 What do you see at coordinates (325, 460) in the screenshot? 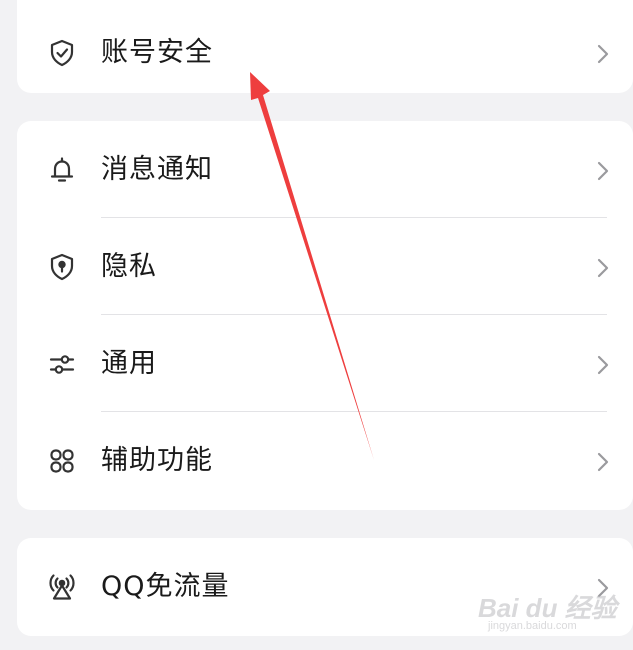
I see `settings-item-accessibility: 辅助功能` at bounding box center [325, 460].